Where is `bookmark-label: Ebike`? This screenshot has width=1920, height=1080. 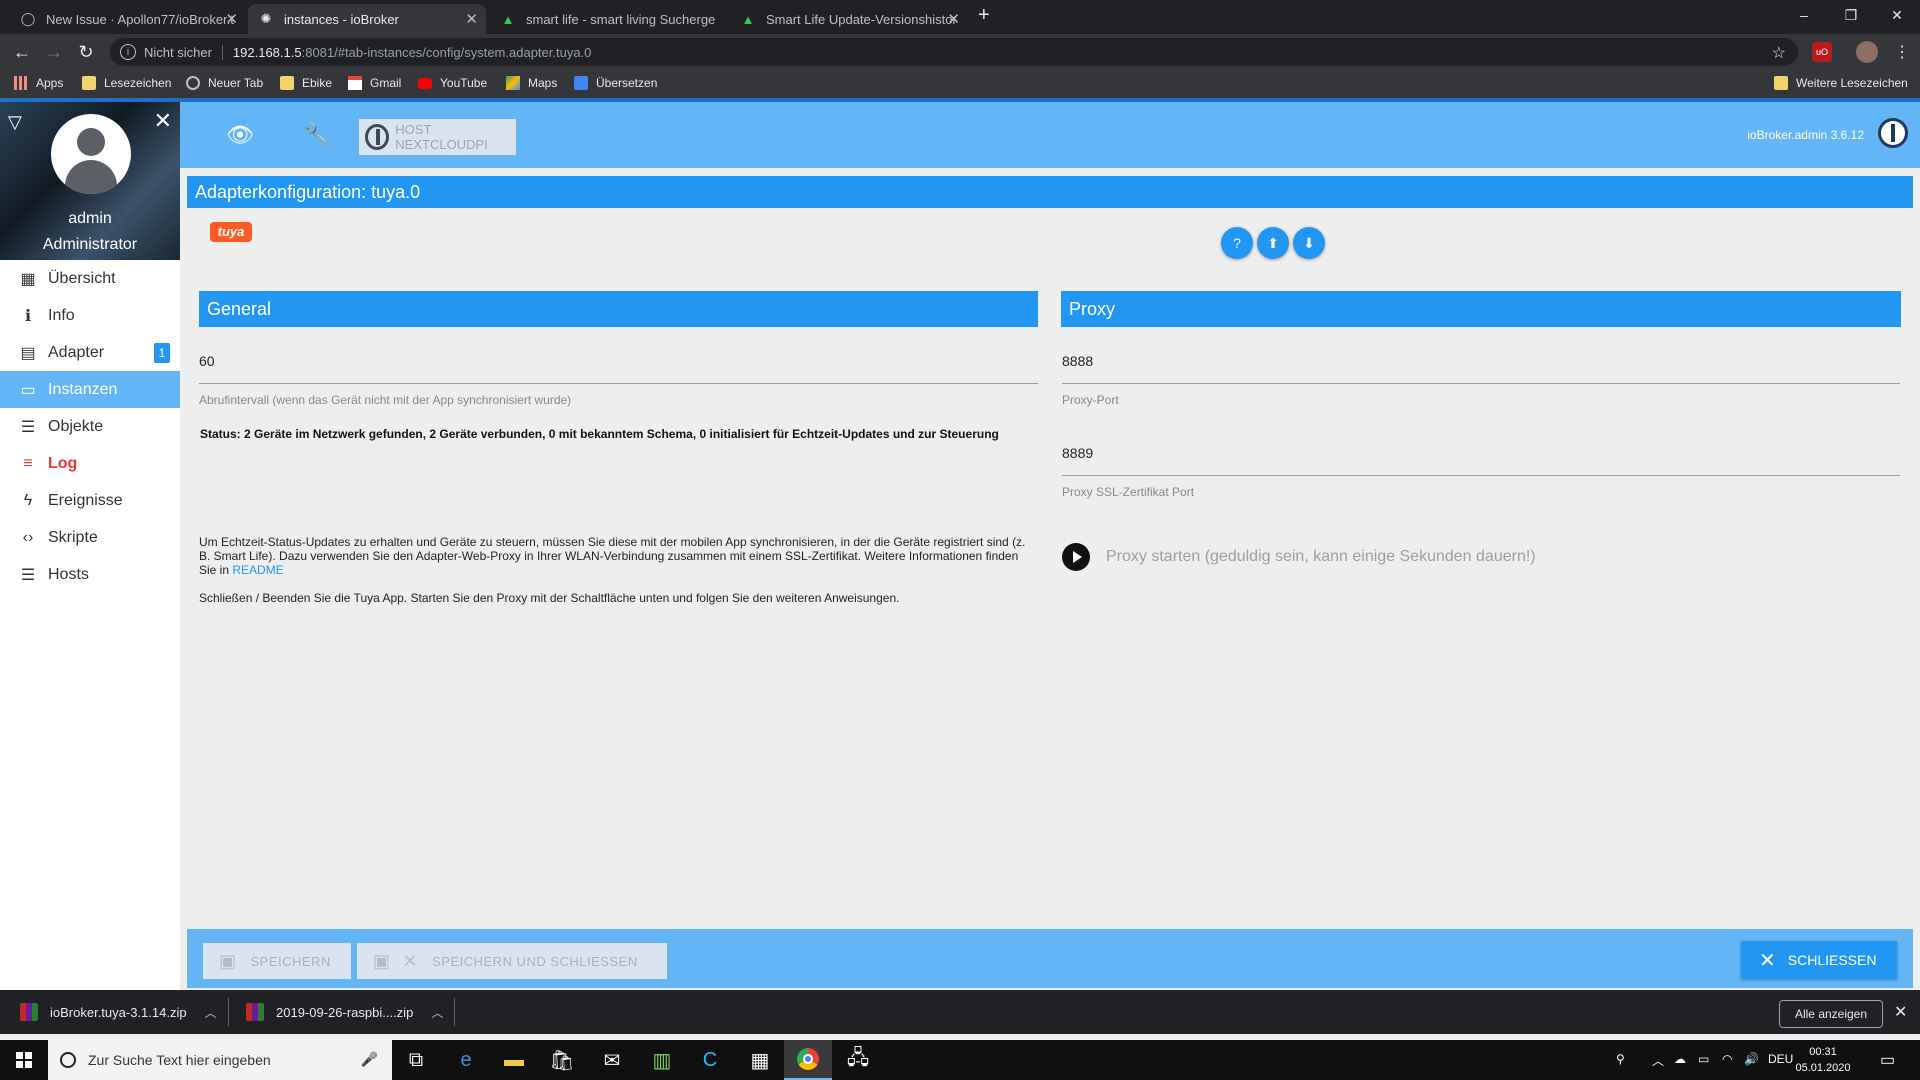
bookmark-label: Ebike is located at coordinates (317, 83).